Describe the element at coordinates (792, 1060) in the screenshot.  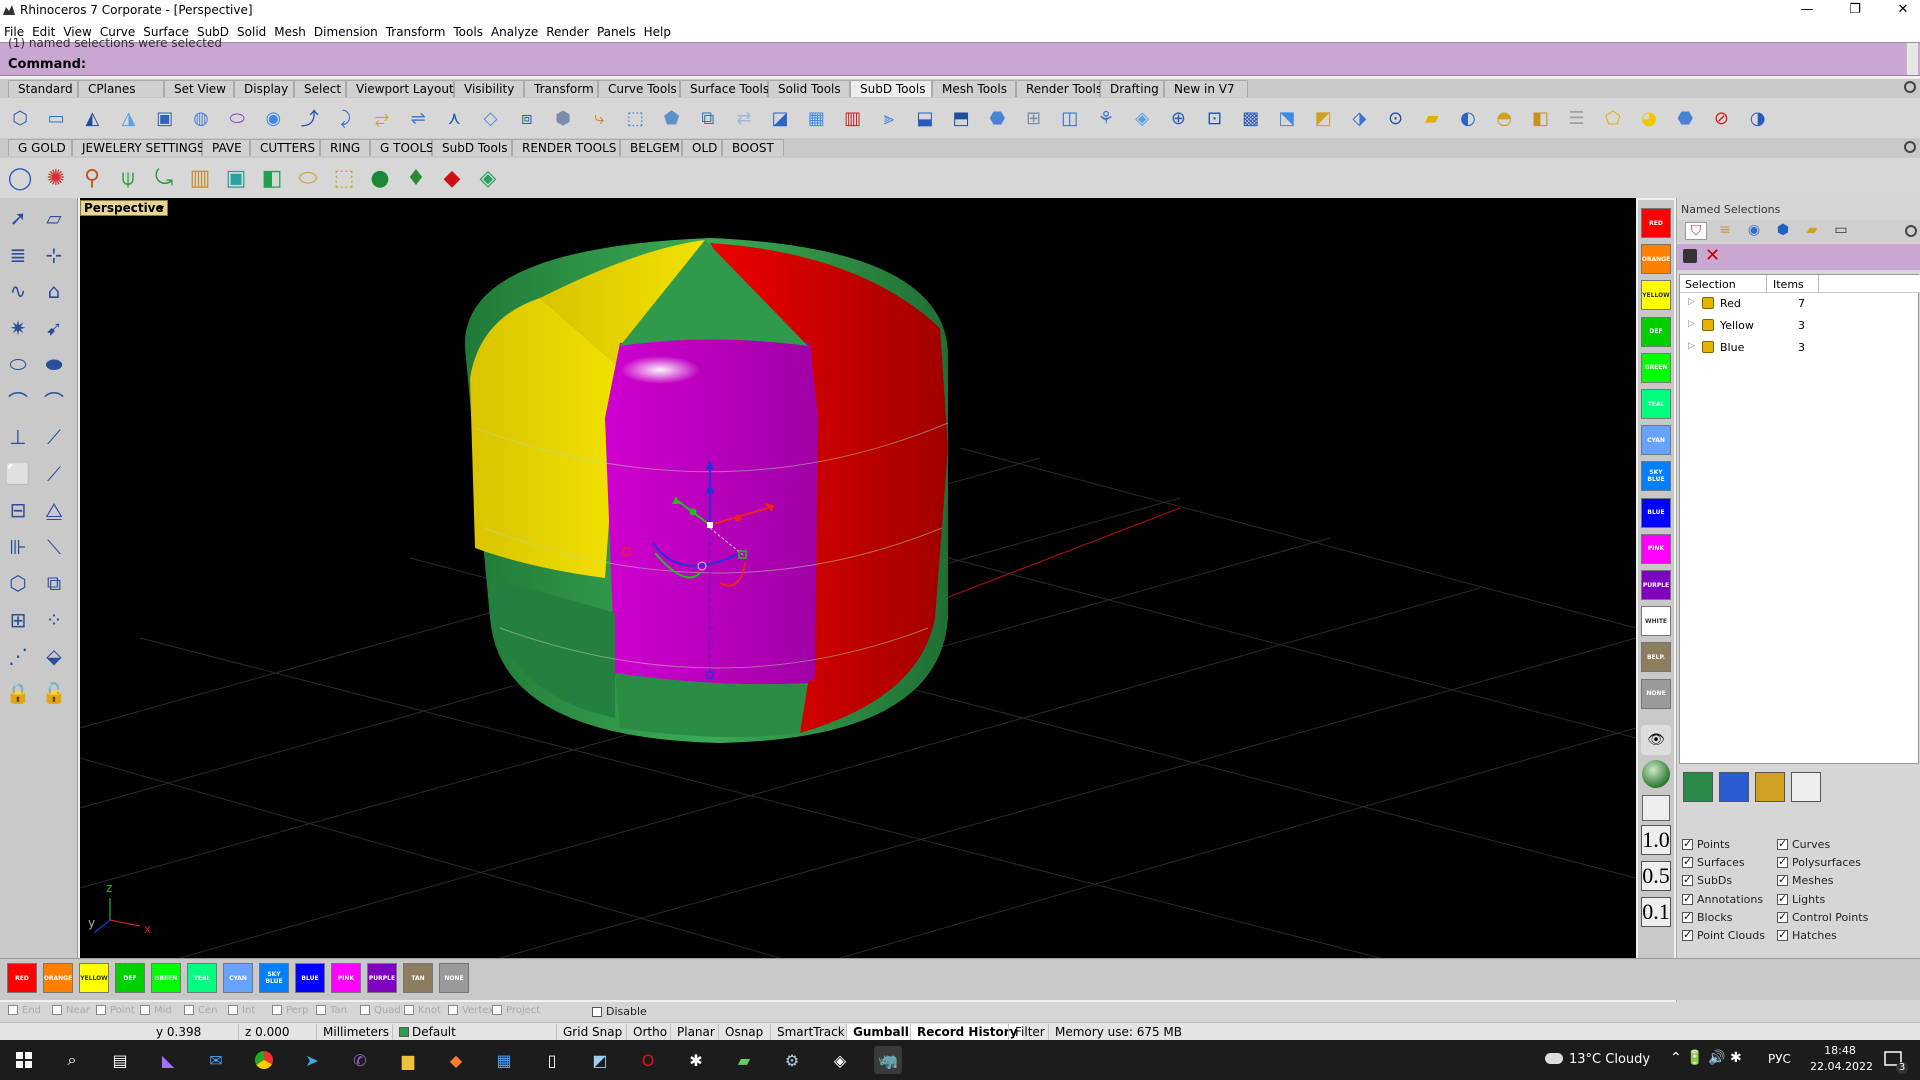
I see `steam-icon: ⚙` at that location.